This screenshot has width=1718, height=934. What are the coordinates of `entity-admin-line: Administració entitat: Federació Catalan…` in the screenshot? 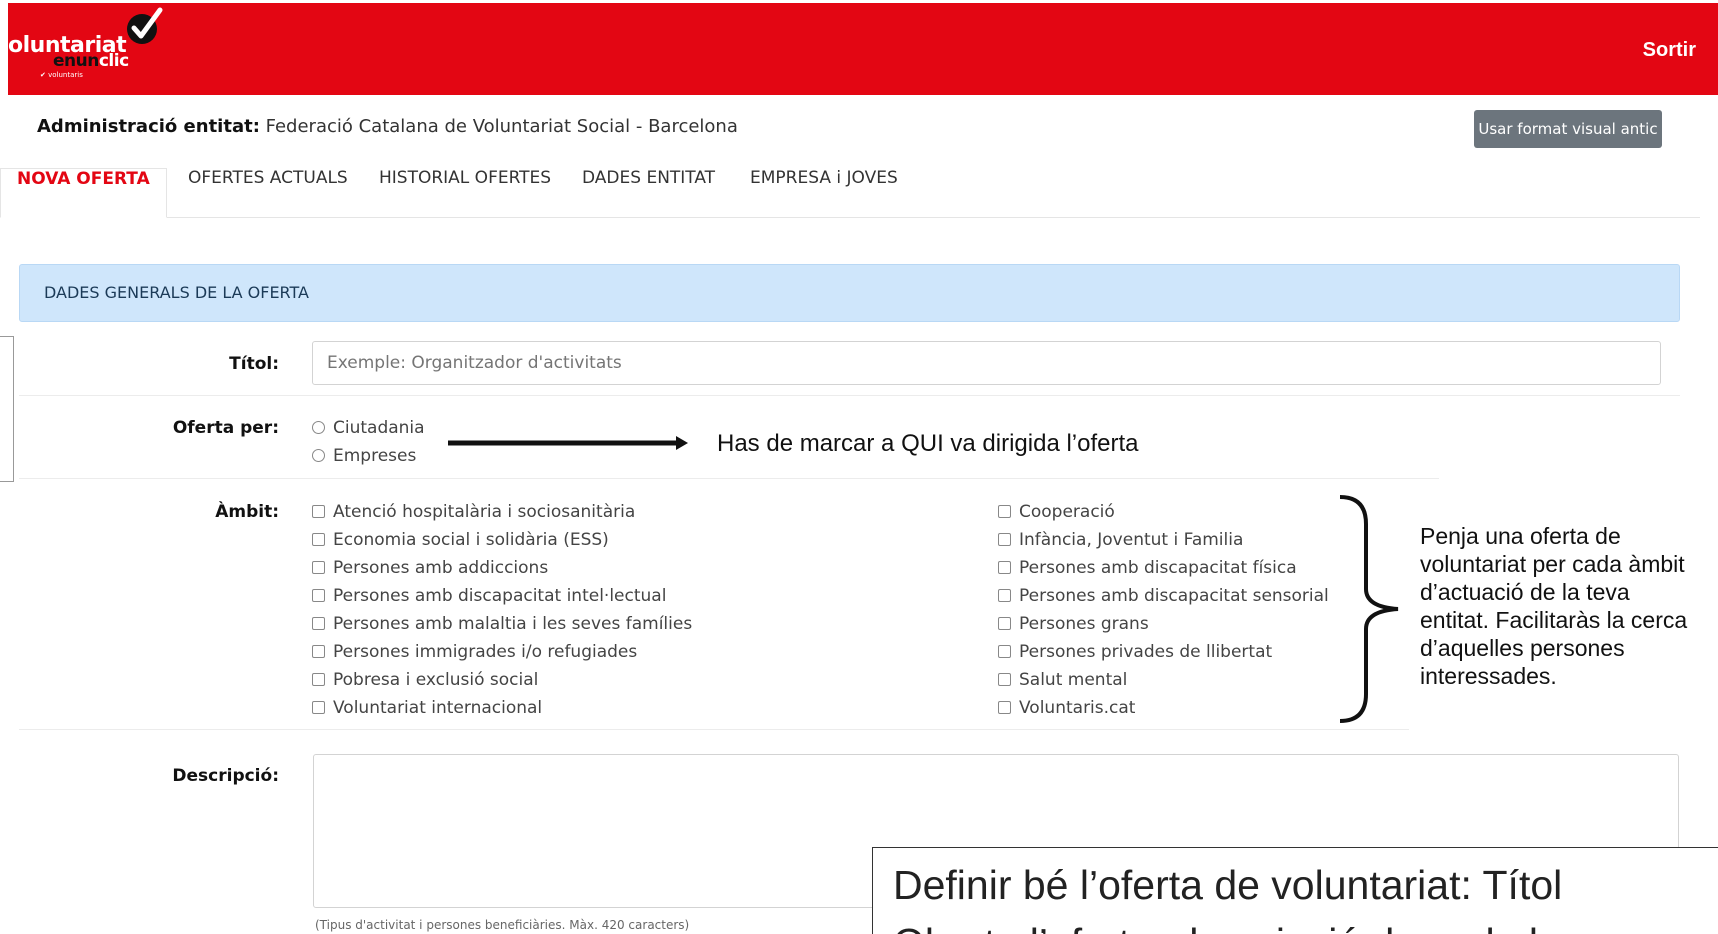 It's located at (387, 126).